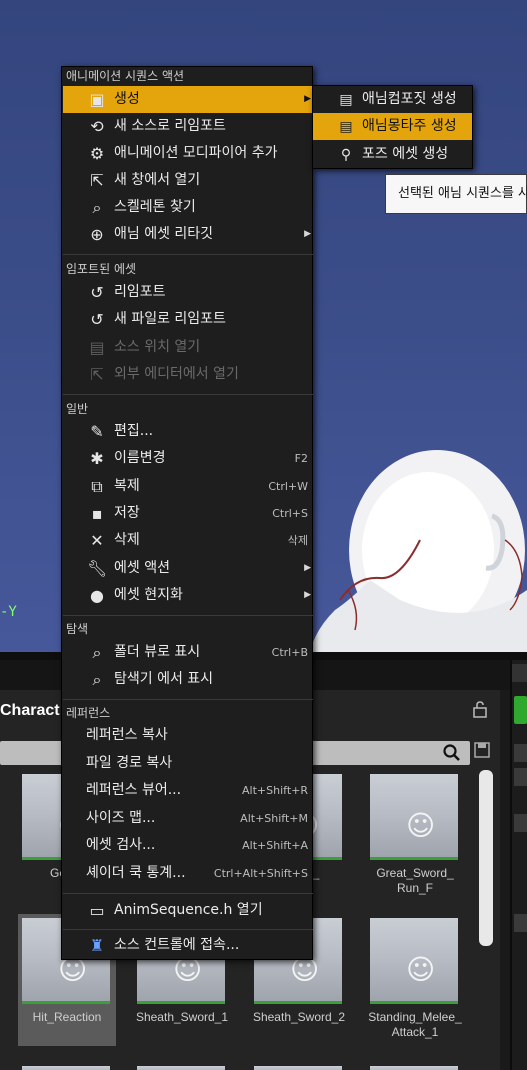  I want to click on menu-item-label: 삭제, so click(127, 540).